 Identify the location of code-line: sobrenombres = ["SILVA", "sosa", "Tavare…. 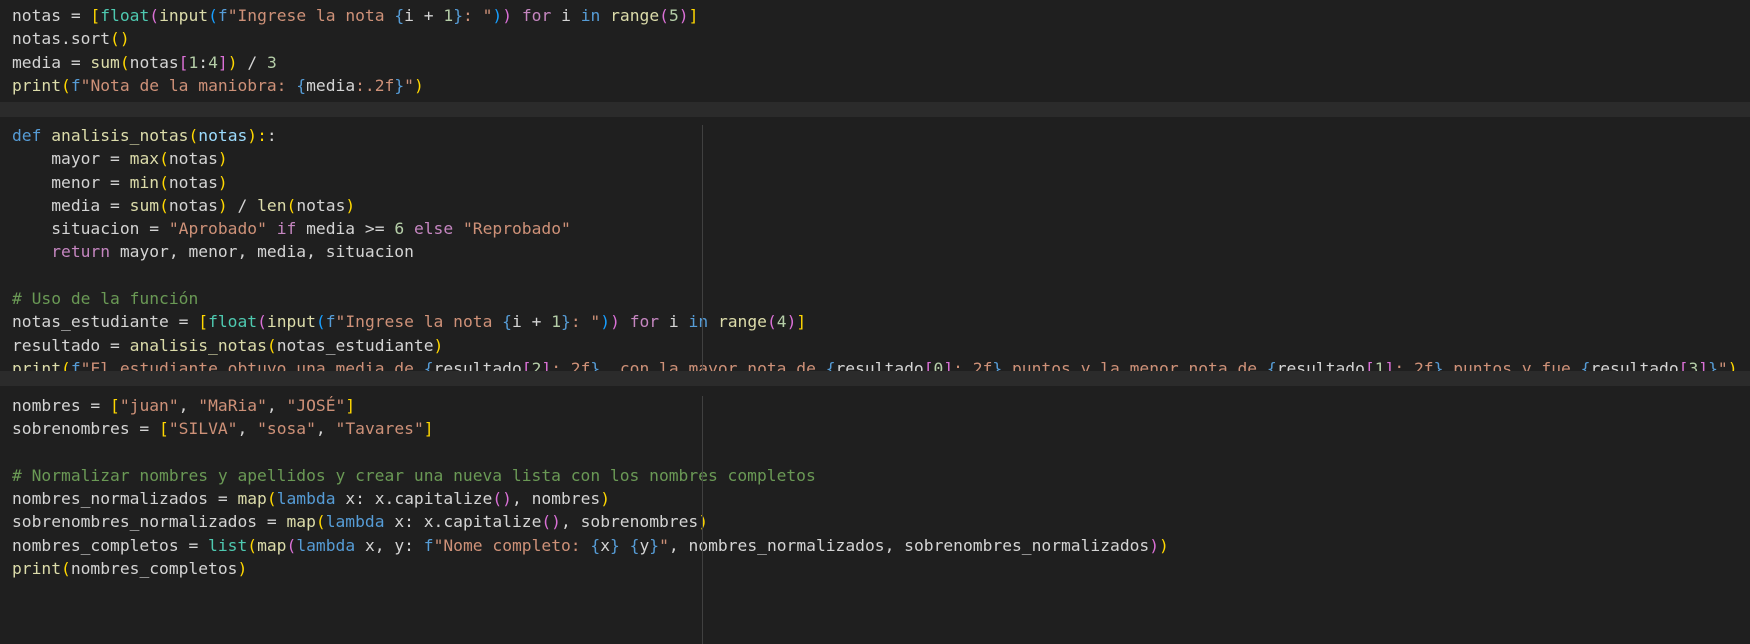
(881, 428).